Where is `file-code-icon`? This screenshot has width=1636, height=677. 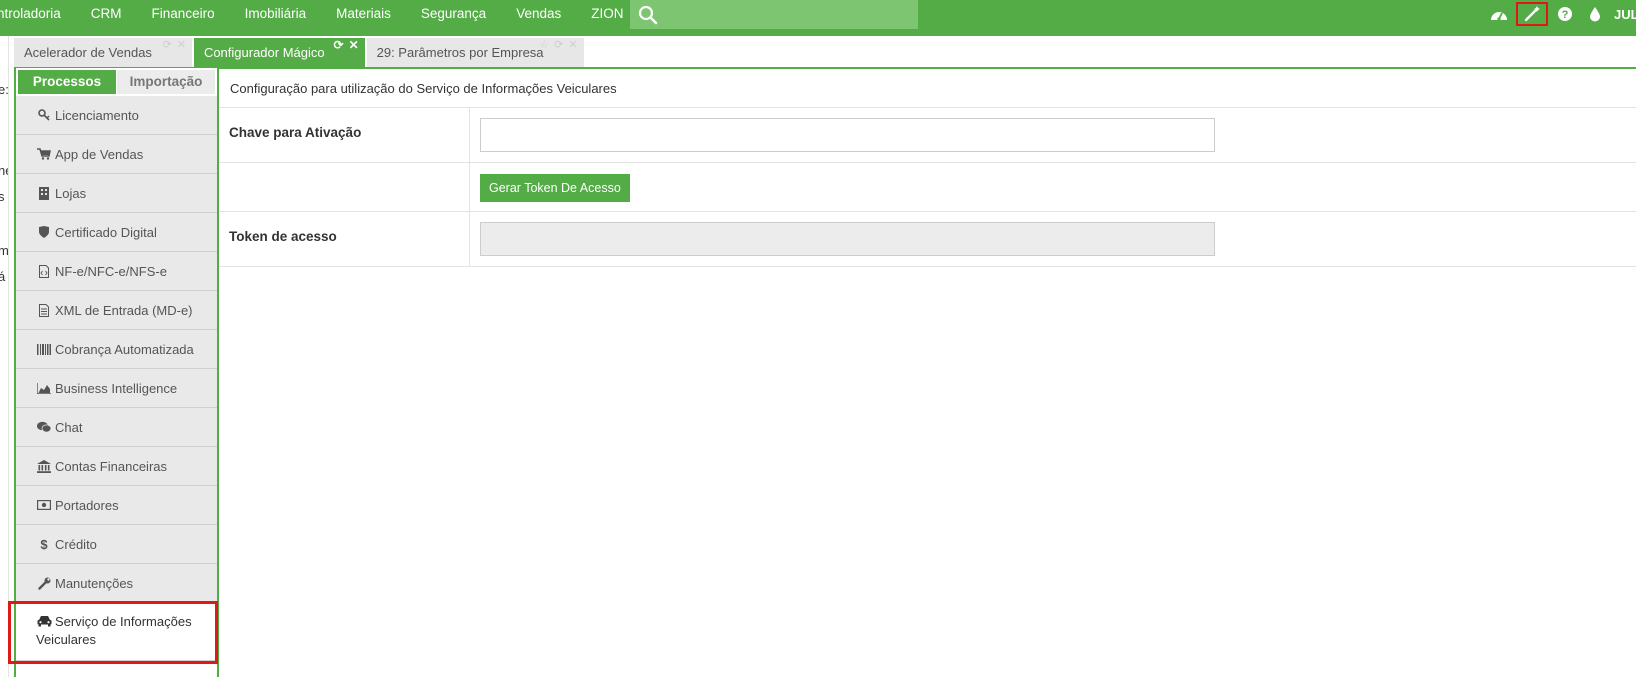 file-code-icon is located at coordinates (44, 271).